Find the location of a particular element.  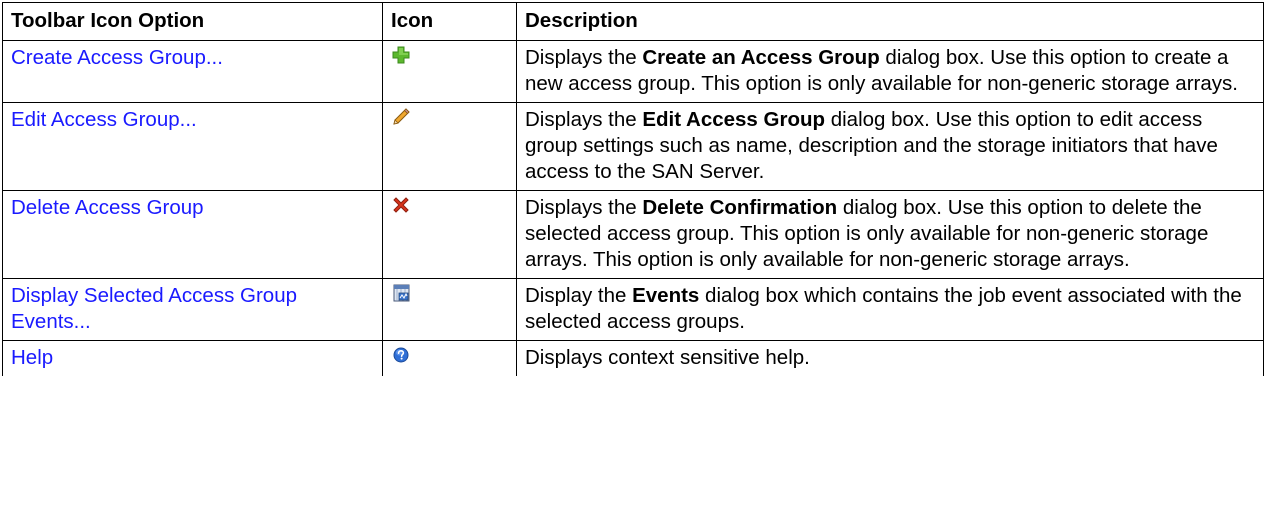

plus-icon is located at coordinates (401, 55).